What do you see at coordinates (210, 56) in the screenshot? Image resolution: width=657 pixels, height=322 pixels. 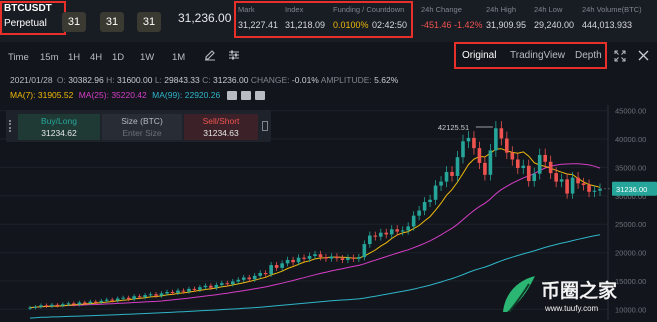 I see `pencil-icon` at bounding box center [210, 56].